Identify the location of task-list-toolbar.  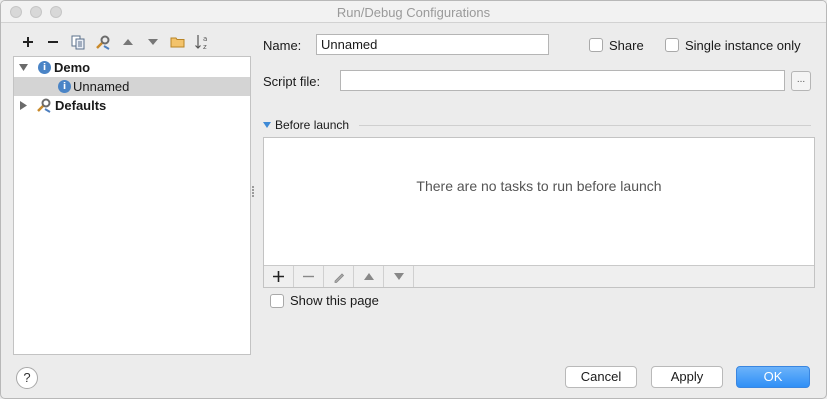
(539, 276).